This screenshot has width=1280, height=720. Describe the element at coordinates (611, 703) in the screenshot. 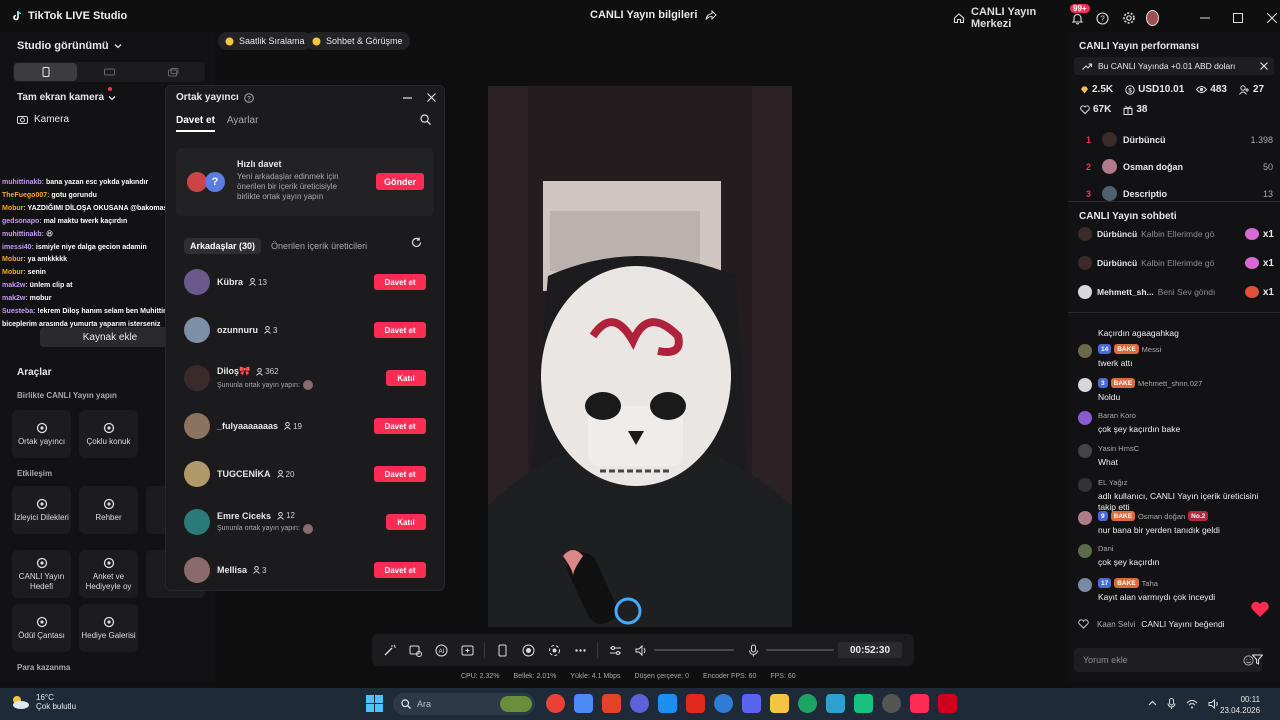

I see `opera-icon` at that location.